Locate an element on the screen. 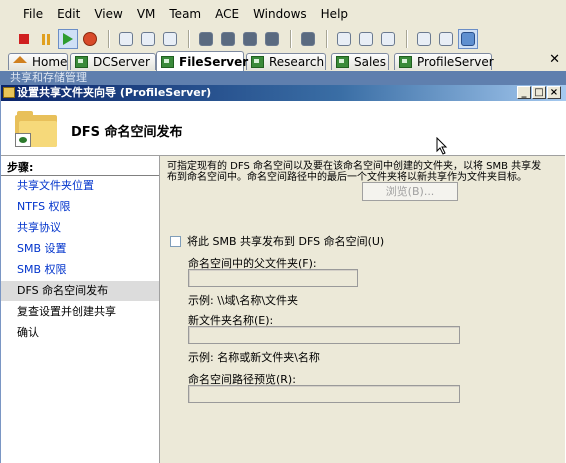 The image size is (566, 463). revert-icon is located at coordinates (148, 39).